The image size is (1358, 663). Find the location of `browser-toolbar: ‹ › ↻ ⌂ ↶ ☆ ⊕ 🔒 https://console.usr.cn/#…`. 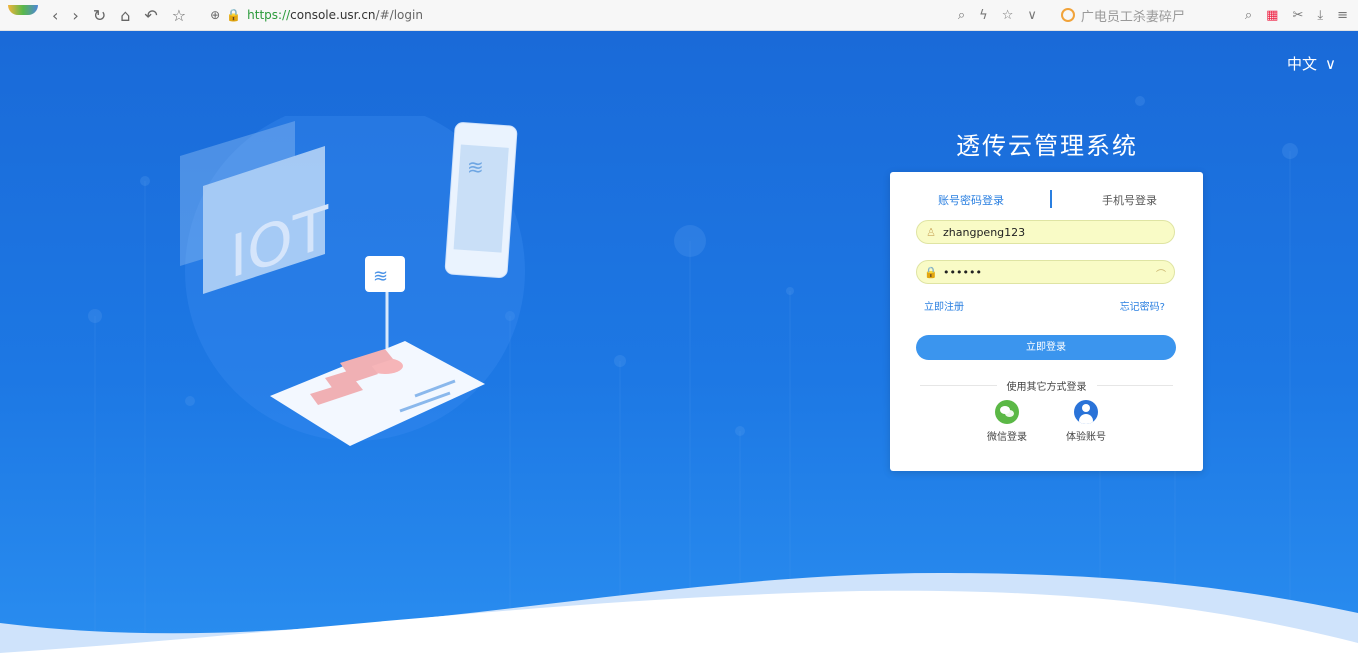

browser-toolbar: ‹ › ↻ ⌂ ↶ ☆ ⊕ 🔒 https://console.usr.cn/#… is located at coordinates (679, 15).